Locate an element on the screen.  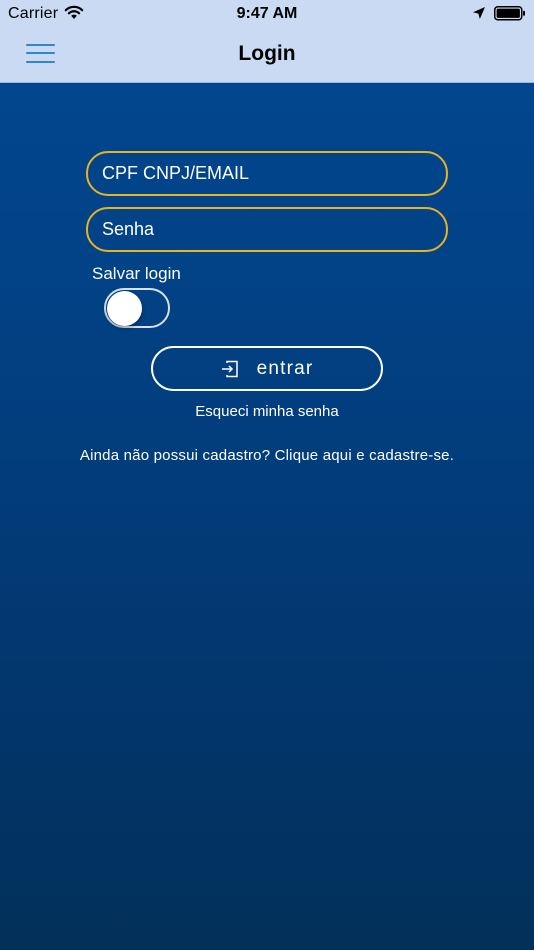
login-button-label: entrar is located at coordinates (285, 368).